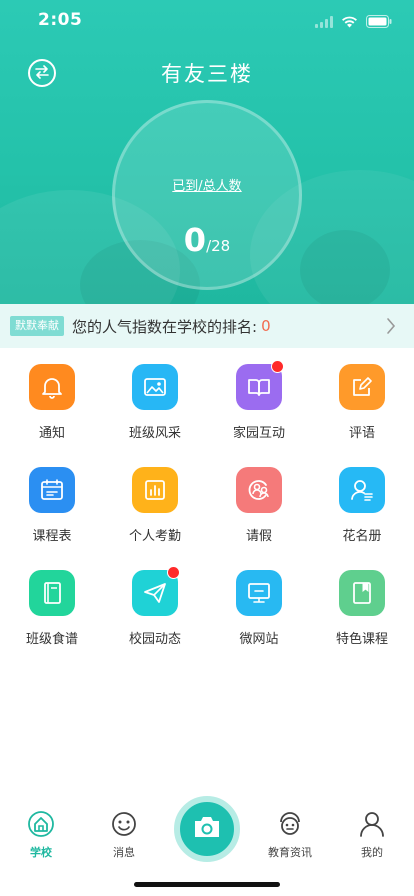 This screenshot has height=896, width=414. I want to click on status-time: 2:05, so click(60, 20).